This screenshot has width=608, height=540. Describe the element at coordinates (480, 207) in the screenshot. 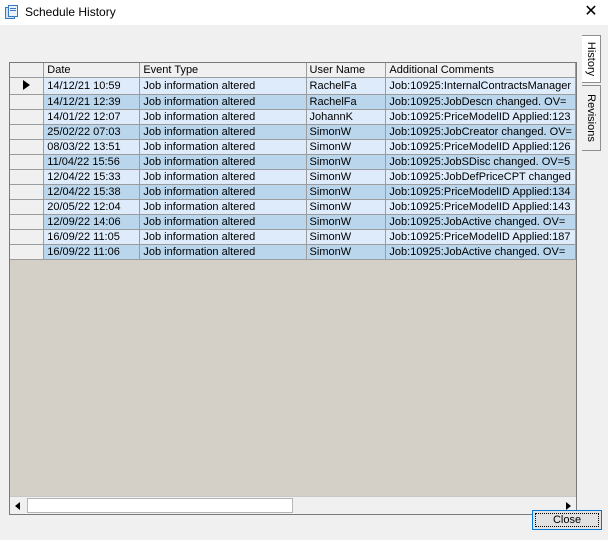

I see `comment-cell: Job:10925:PriceModelID Applied:143` at that location.